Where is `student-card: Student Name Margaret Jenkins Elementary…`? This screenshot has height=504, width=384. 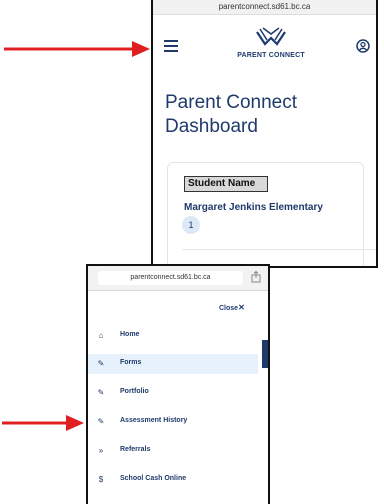
student-card: Student Name Margaret Jenkins Elementary… is located at coordinates (271, 214).